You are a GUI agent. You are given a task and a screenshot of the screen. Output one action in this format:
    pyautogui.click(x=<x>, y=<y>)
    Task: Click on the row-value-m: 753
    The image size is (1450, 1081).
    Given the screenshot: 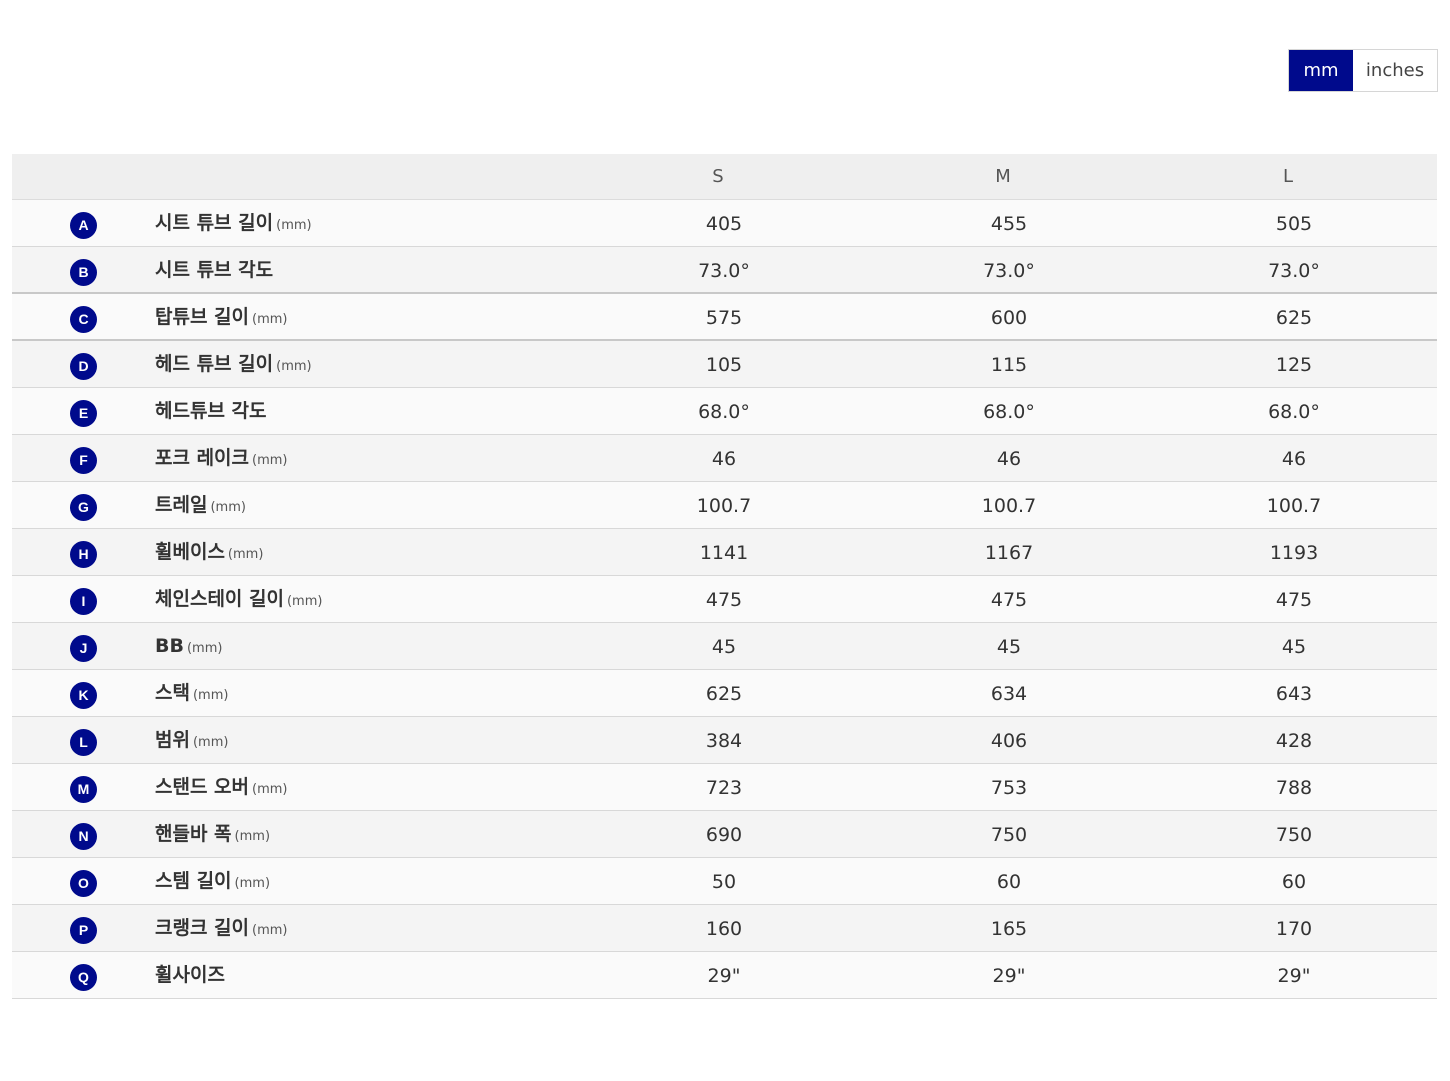 What is the action you would take?
    pyautogui.click(x=1009, y=788)
    